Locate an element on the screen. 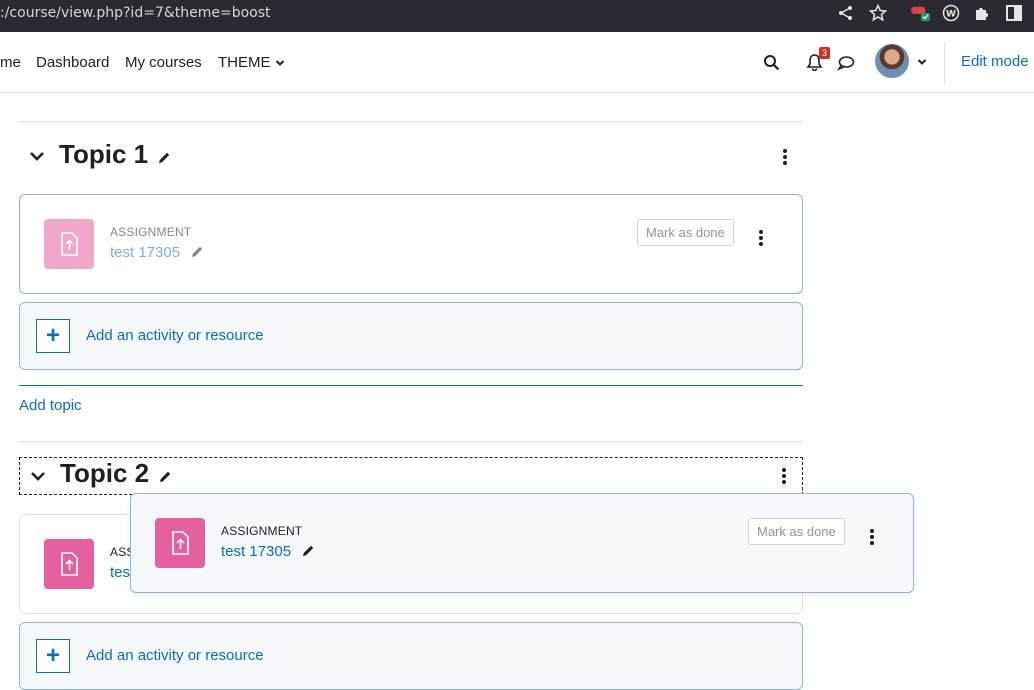 The height and width of the screenshot is (690, 1034). activity-name-link: tes is located at coordinates (120, 572).